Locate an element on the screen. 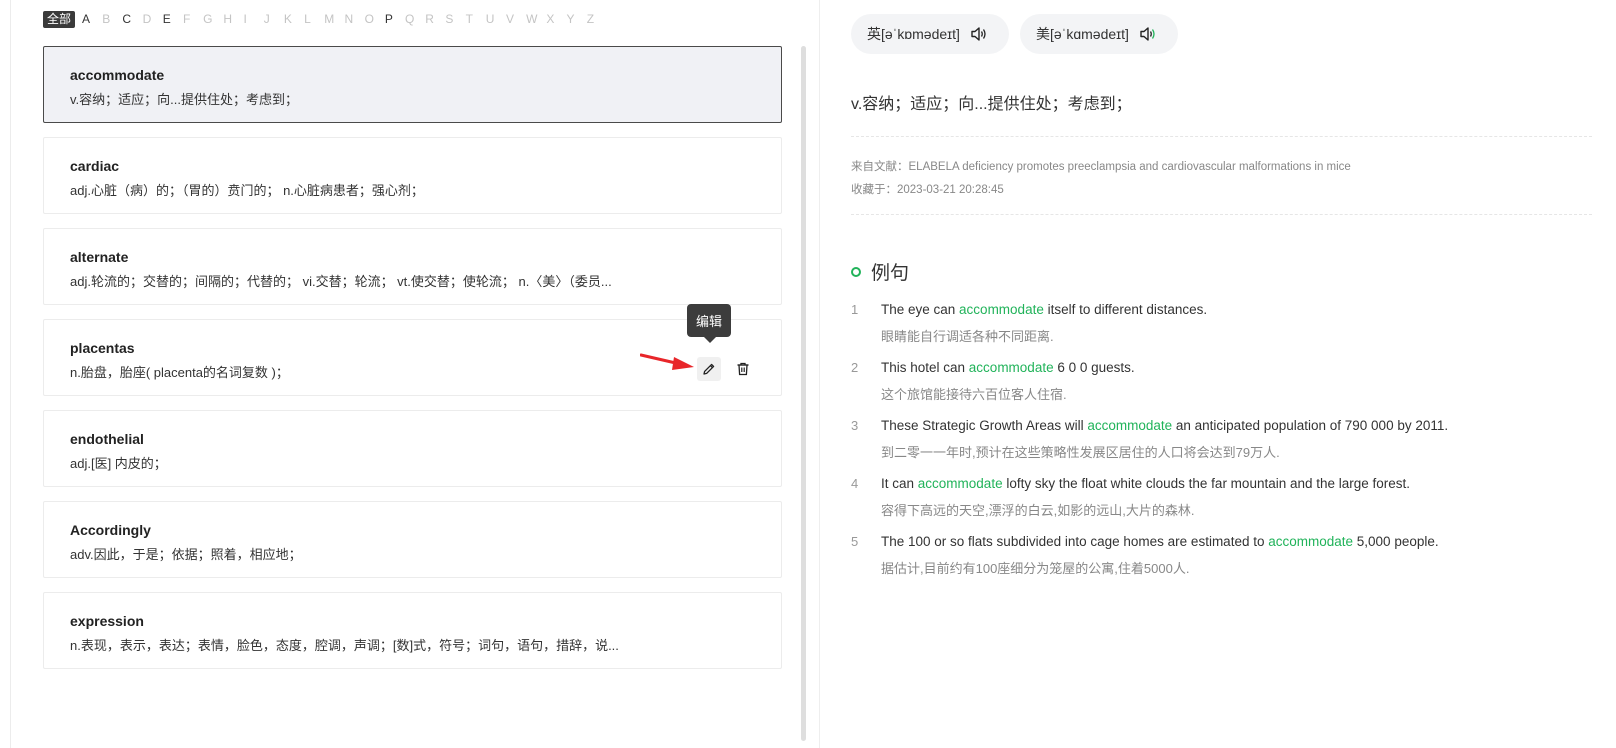 This screenshot has width=1616, height=748. filter-letter-c: C is located at coordinates (132, 19).